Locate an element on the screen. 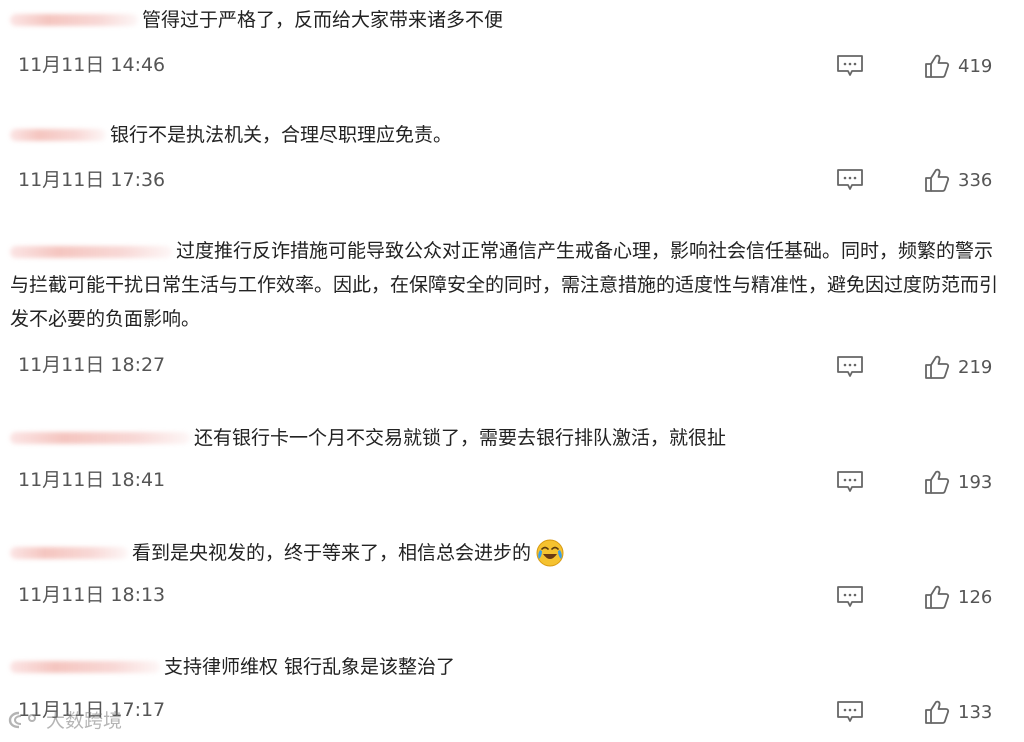 This screenshot has width=1024, height=742. like-button: 219 is located at coordinates (958, 367).